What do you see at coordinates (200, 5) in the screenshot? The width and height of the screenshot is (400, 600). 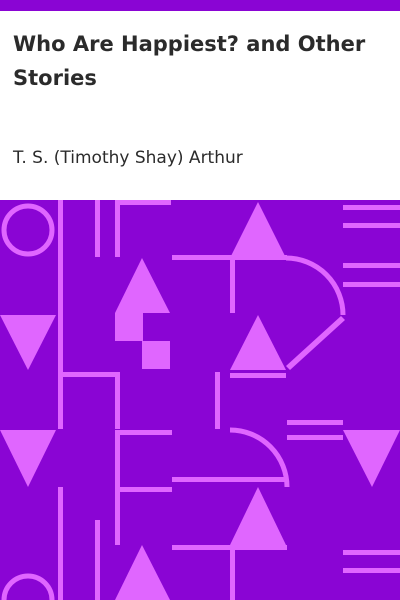 I see `cover-top-bar` at bounding box center [200, 5].